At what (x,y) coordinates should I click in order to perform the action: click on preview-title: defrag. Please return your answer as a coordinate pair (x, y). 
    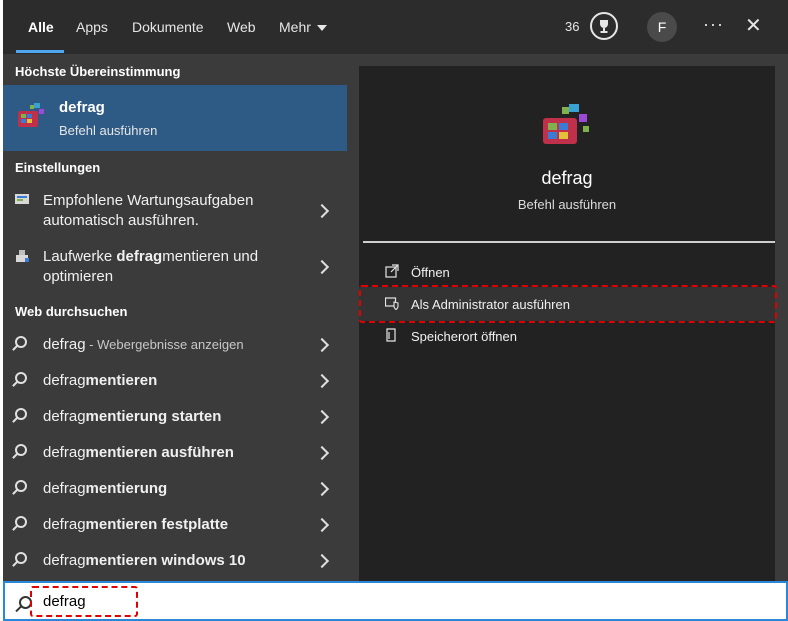
    Looking at the image, I should click on (567, 178).